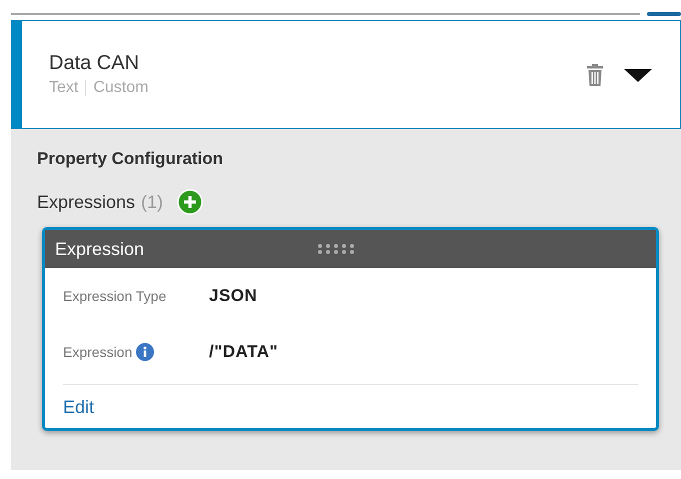 The width and height of the screenshot is (681, 479). Describe the element at coordinates (190, 202) in the screenshot. I see `add-icon` at that location.